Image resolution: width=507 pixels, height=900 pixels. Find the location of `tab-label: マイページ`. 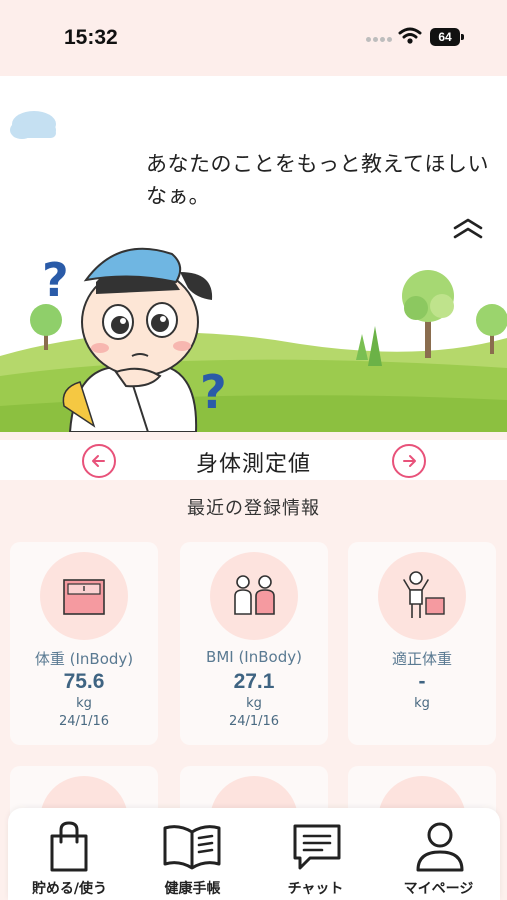

tab-label: マイページ is located at coordinates (438, 889).